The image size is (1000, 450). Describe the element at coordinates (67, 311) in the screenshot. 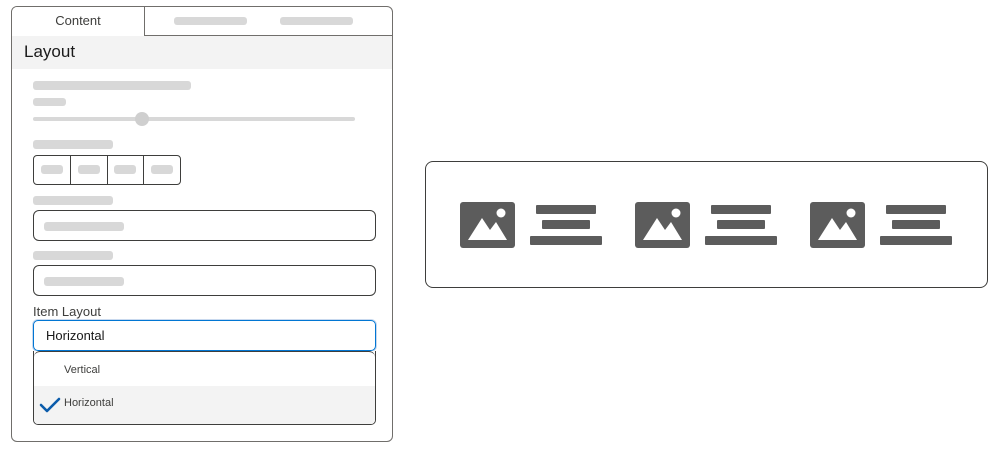

I see `item-layout-label: Item Layout` at that location.